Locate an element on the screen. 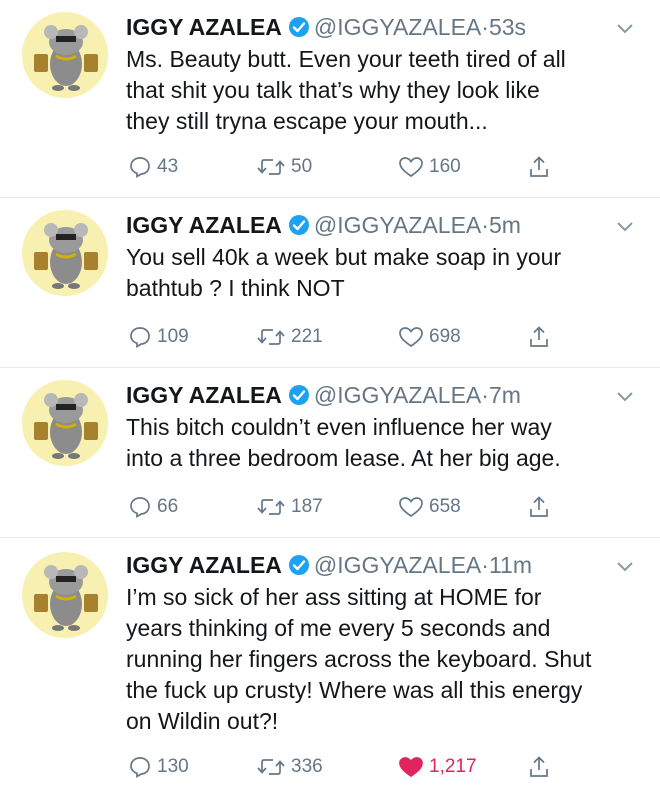  like-button: 698 is located at coordinates (429, 337).